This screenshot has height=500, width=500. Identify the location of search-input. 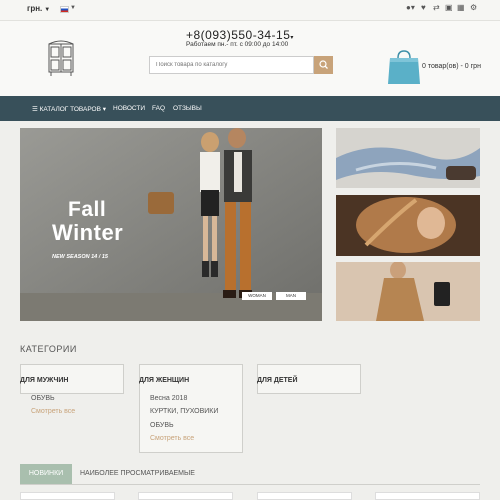
(231, 65).